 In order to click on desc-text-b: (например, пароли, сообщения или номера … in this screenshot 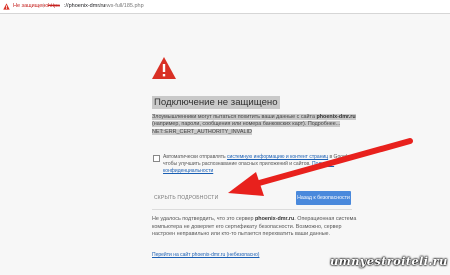, I will do `click(246, 124)`.